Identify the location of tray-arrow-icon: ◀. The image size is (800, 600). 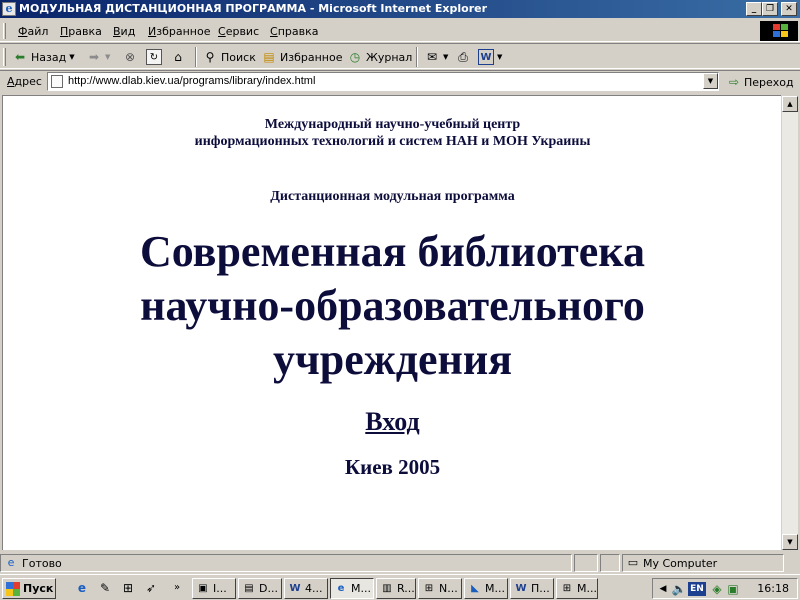
(663, 589).